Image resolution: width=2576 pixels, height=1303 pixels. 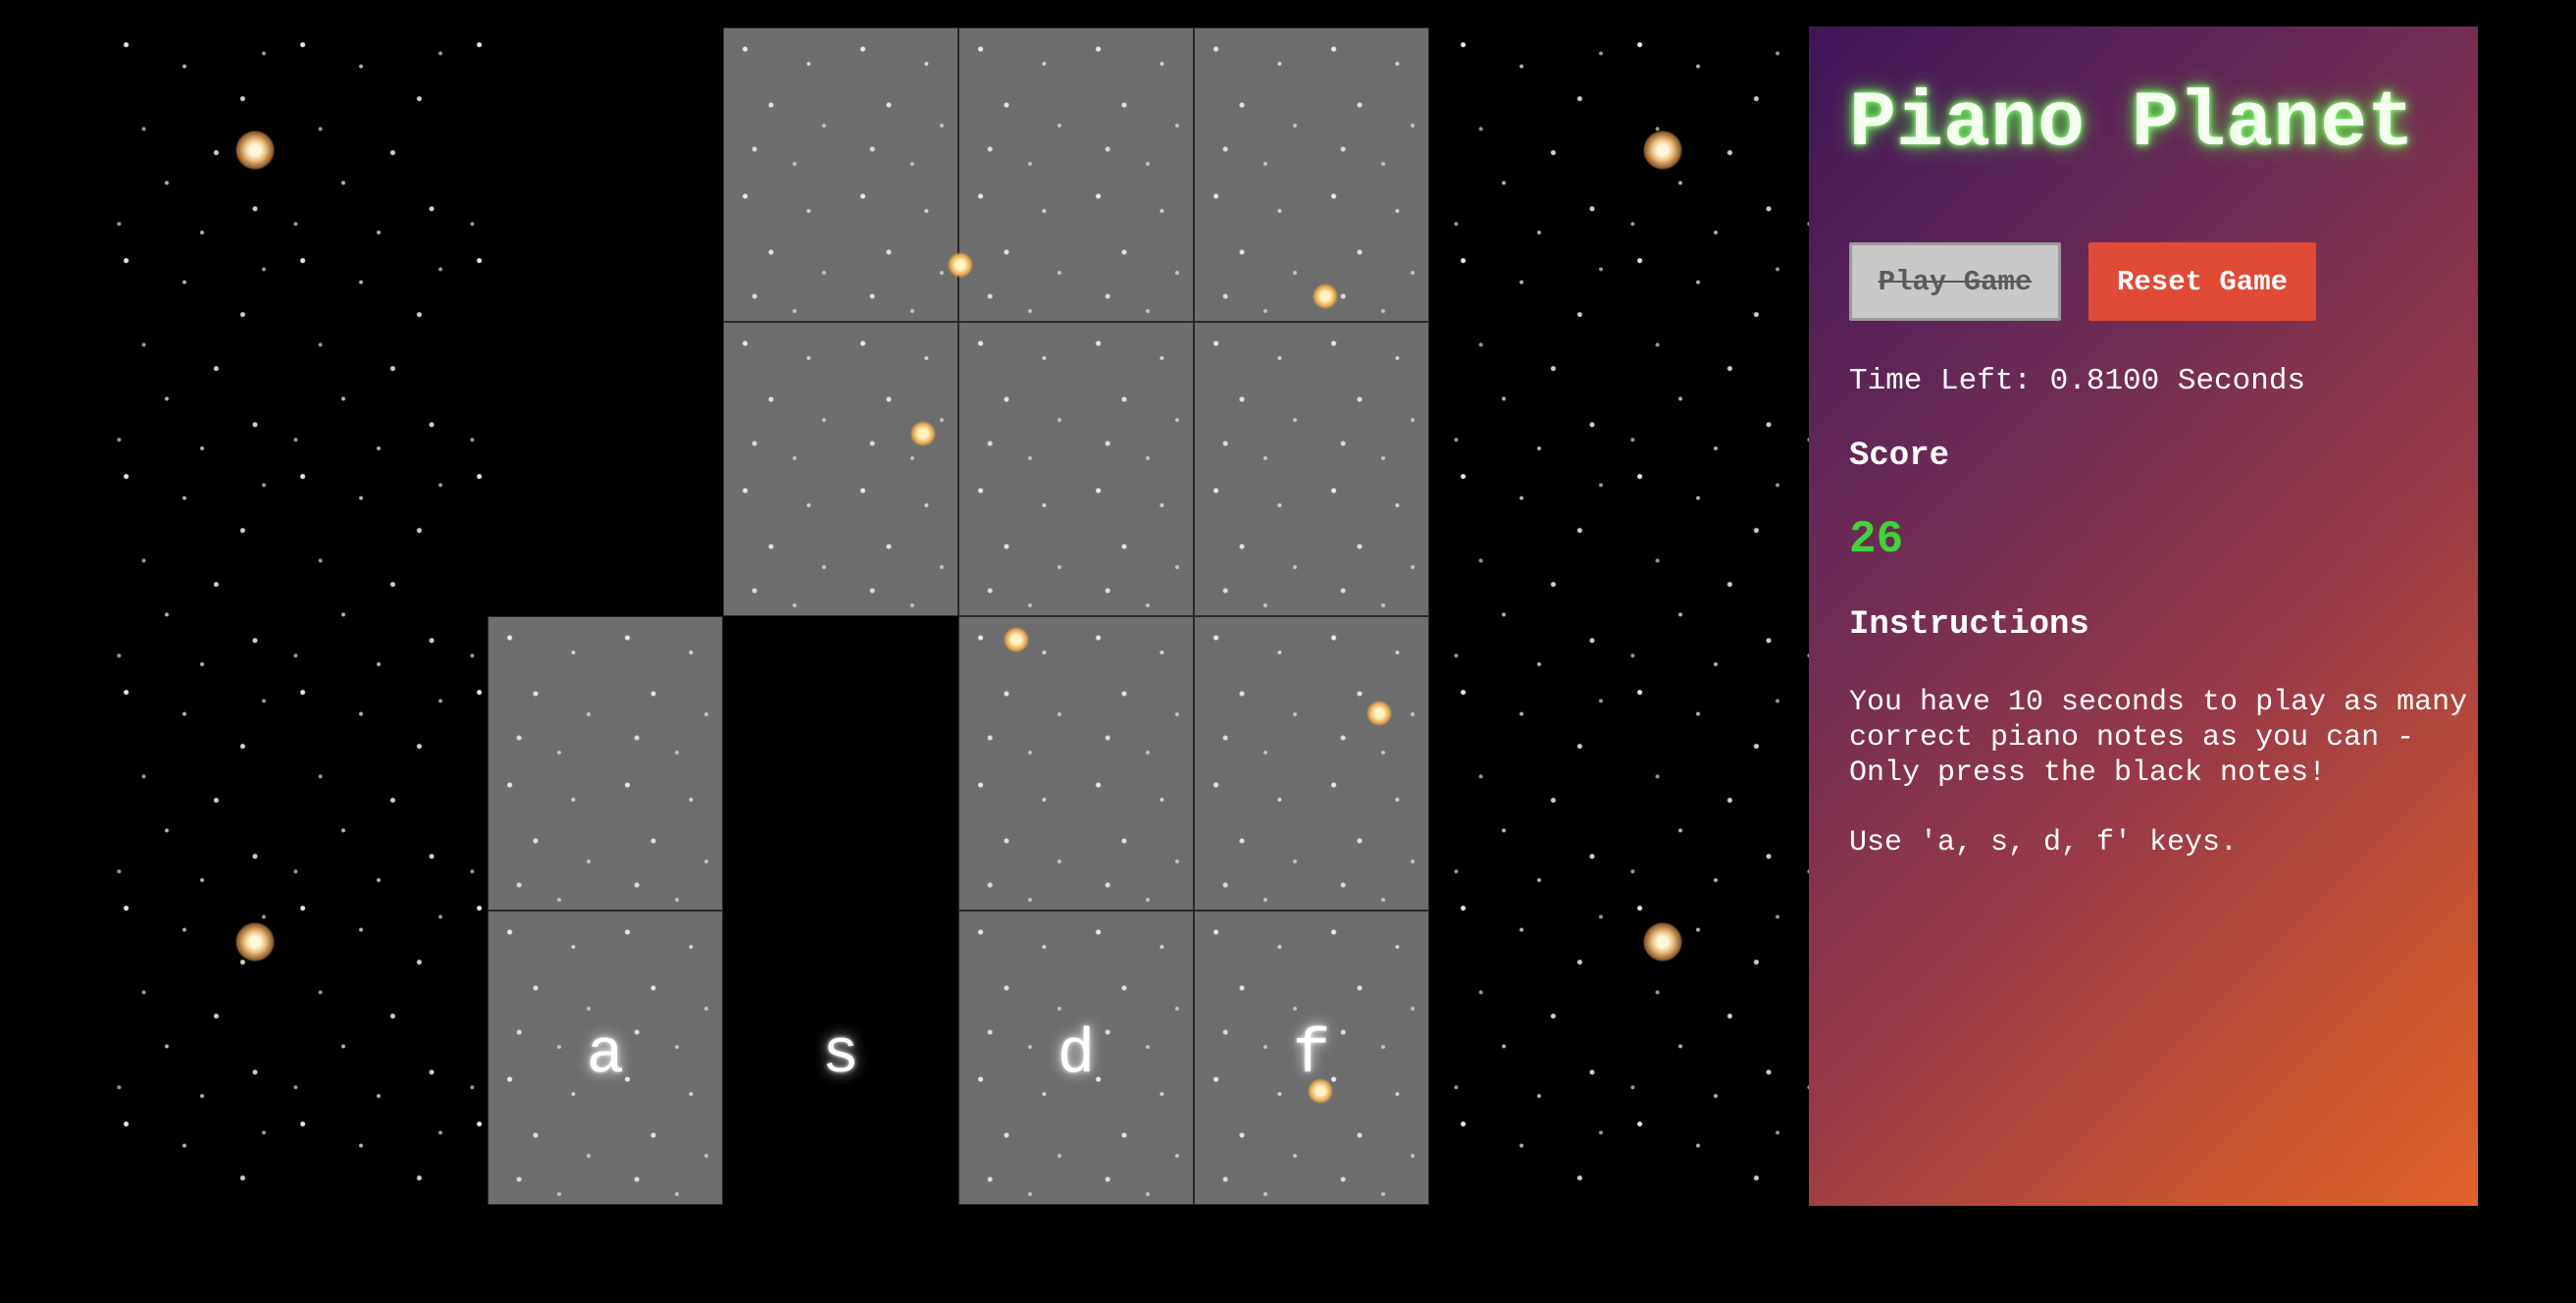 I want to click on key-label-s: s, so click(x=840, y=1055).